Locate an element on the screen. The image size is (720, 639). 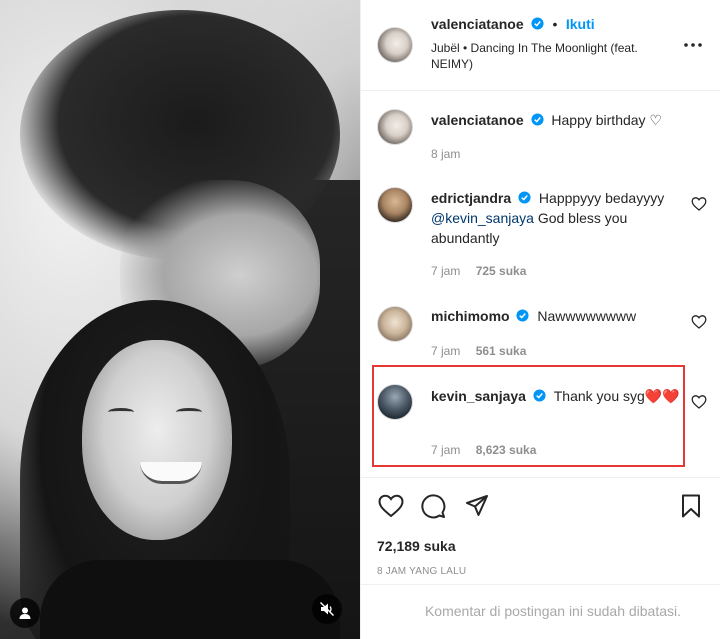
comment-body: valenciatanoe Happy birthday ♡ is located at coordinates (561, 120).